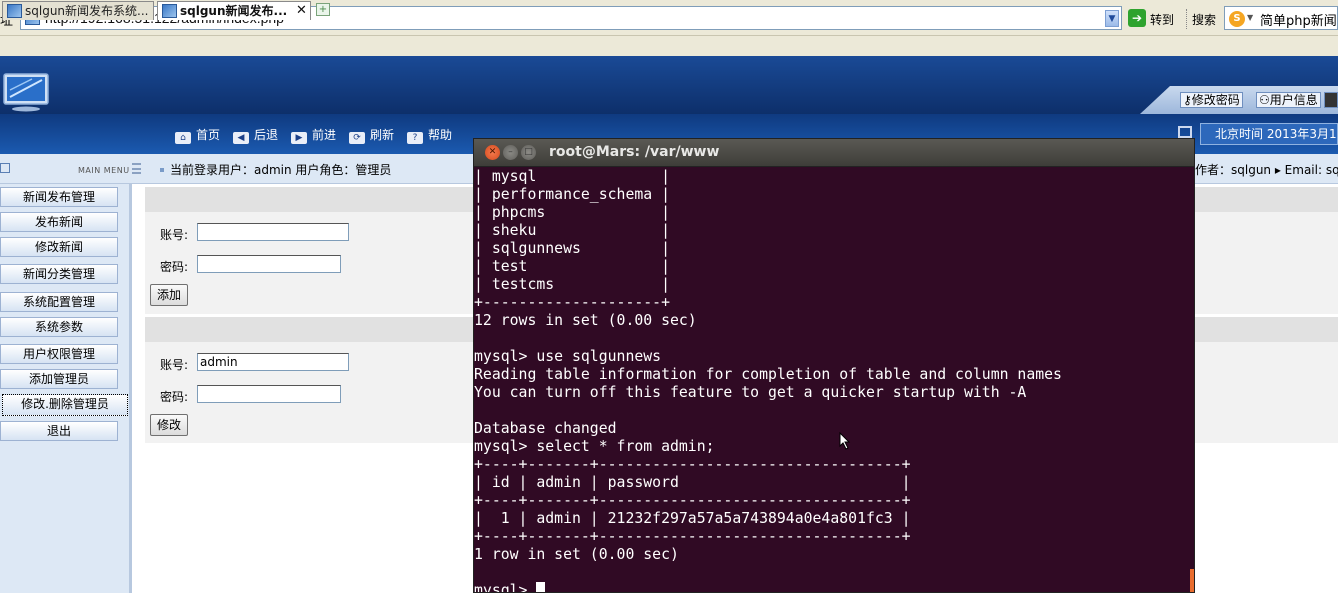 This screenshot has width=1338, height=593. What do you see at coordinates (692, 482) in the screenshot?
I see `terminal-line: | id | admin | password |` at bounding box center [692, 482].